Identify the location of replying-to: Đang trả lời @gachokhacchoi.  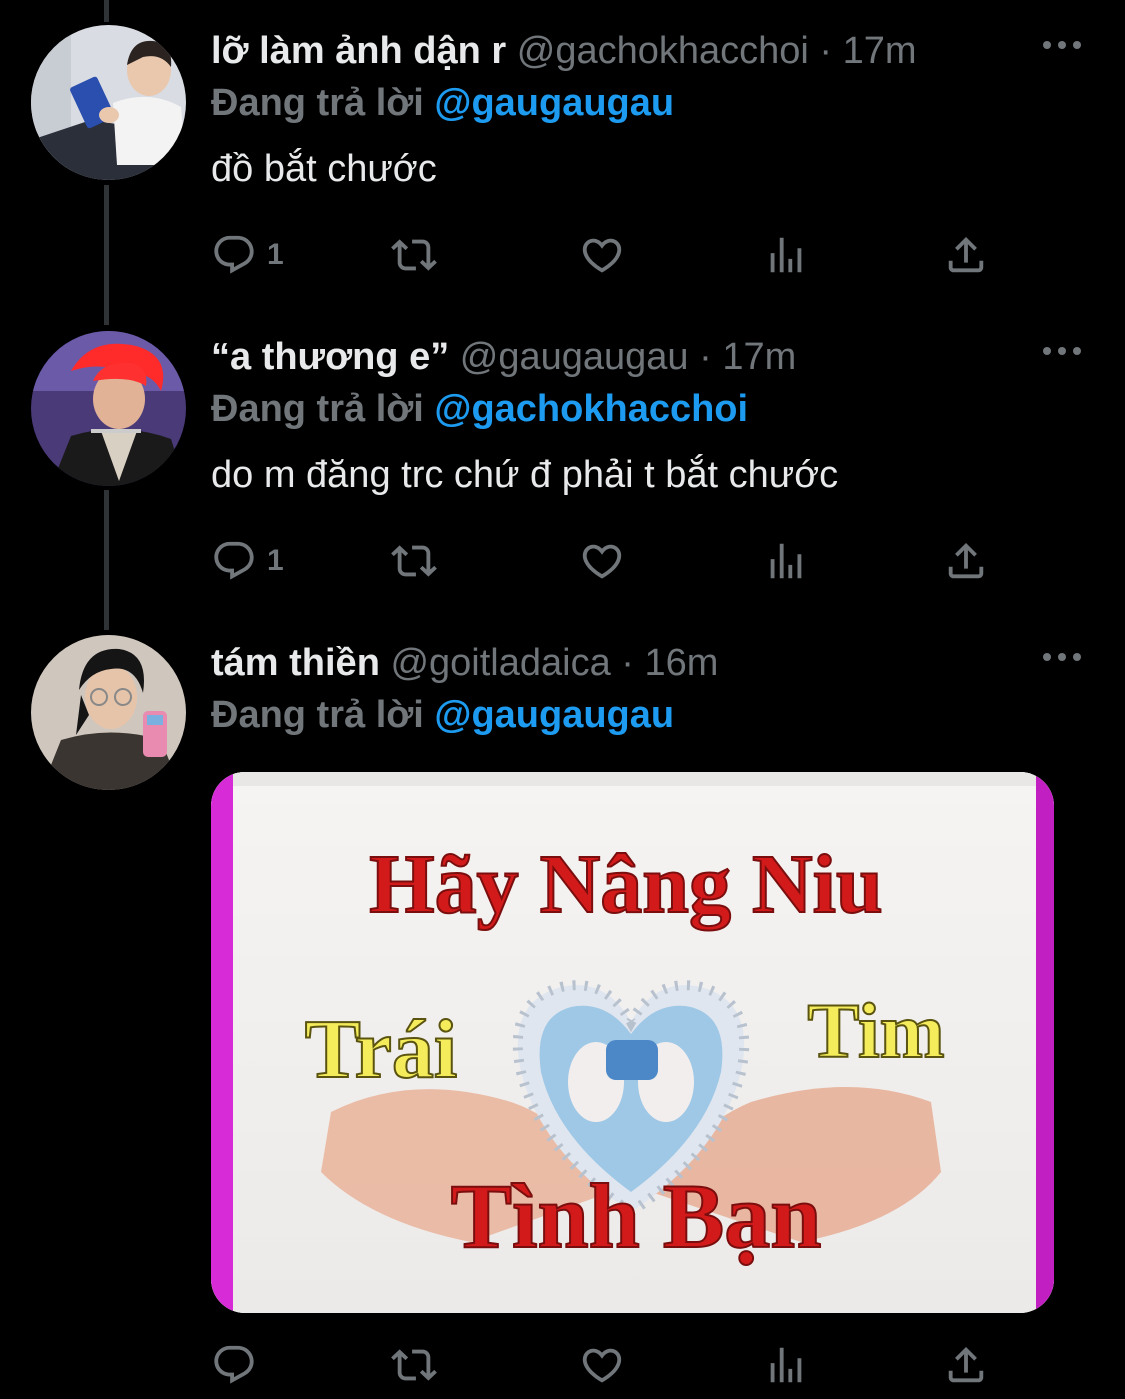
(479, 409).